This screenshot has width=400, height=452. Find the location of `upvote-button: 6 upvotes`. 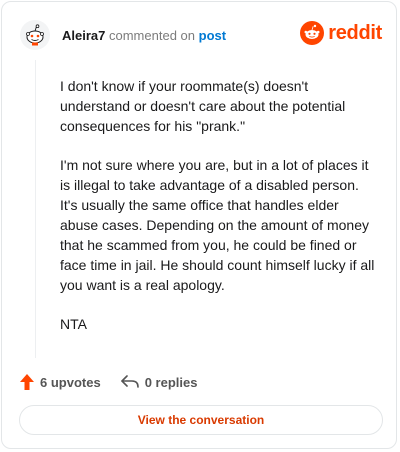

upvote-button: 6 upvotes is located at coordinates (60, 382).